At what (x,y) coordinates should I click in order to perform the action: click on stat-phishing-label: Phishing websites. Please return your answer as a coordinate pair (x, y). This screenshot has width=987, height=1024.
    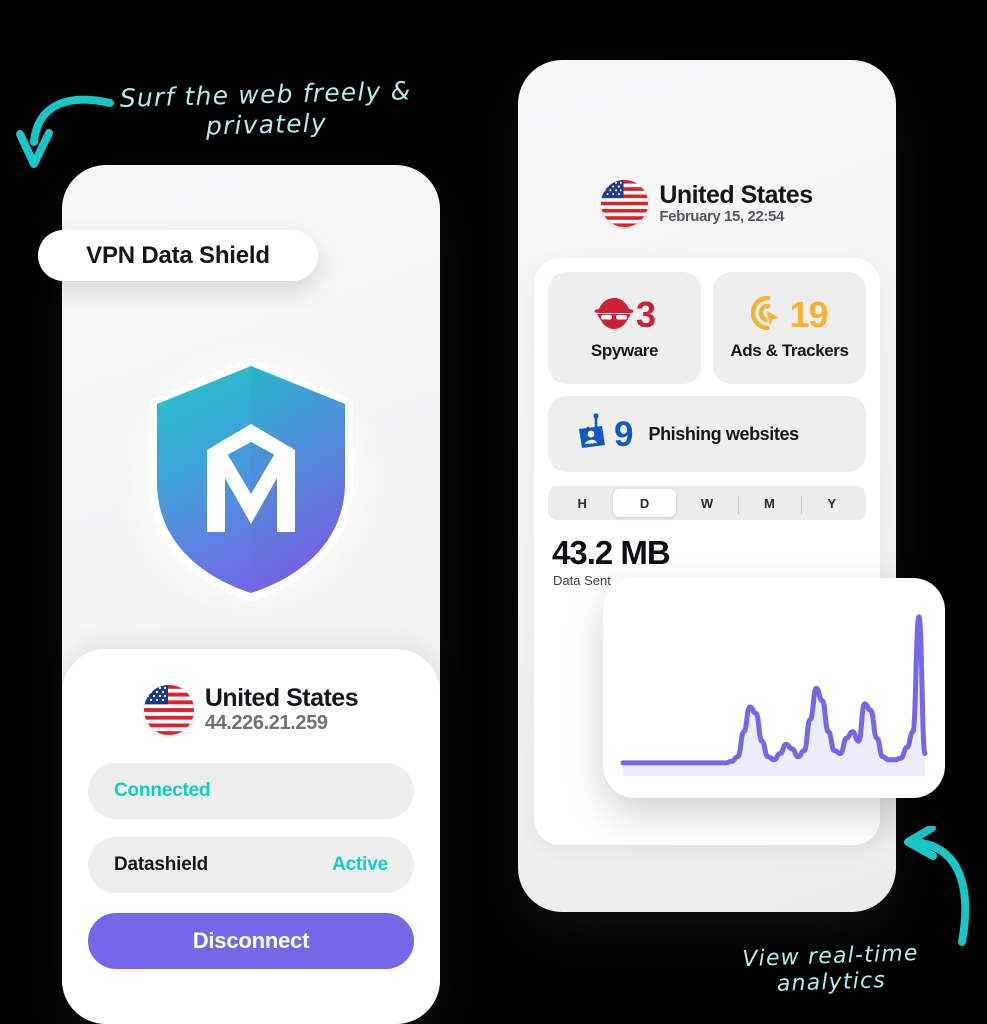
    Looking at the image, I should click on (723, 433).